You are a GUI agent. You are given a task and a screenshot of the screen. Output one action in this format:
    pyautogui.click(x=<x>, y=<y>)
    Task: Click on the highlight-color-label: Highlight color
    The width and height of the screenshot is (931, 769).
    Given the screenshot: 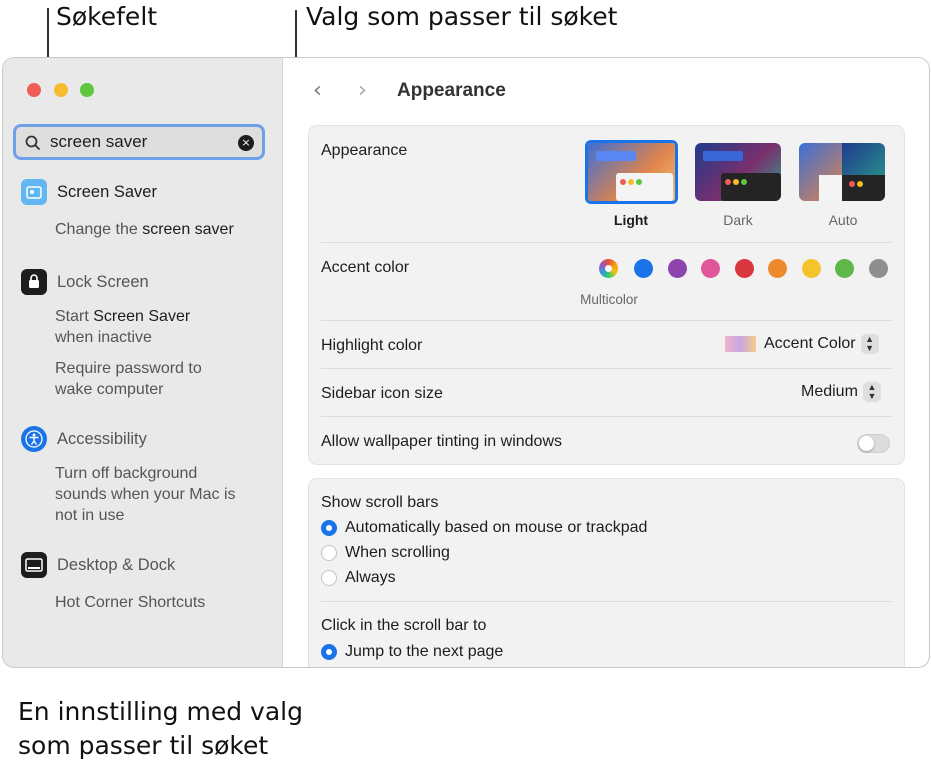 What is the action you would take?
    pyautogui.click(x=372, y=345)
    